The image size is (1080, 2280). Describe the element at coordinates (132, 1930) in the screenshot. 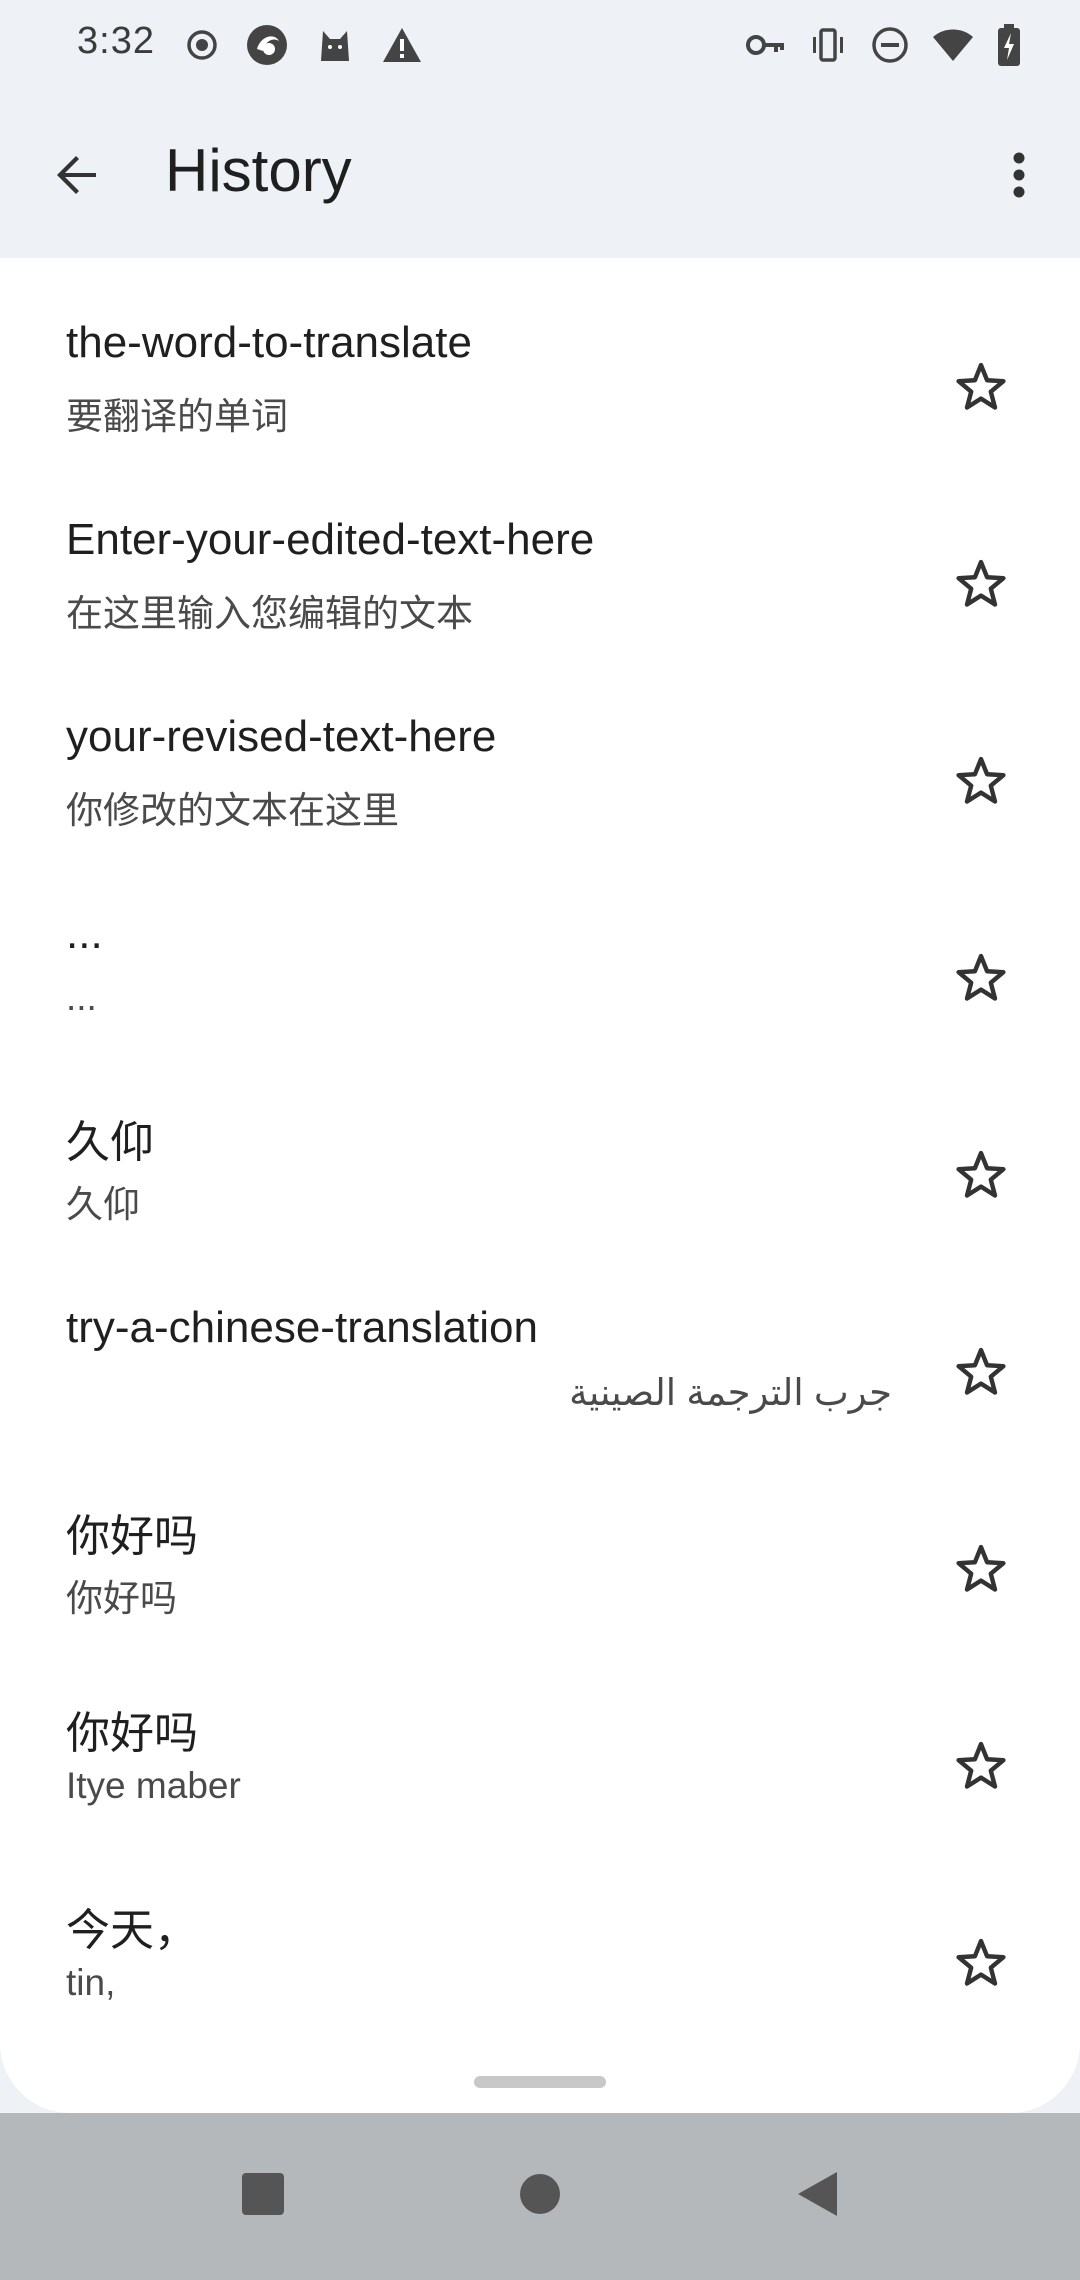

I see `source-text: 今天，` at that location.